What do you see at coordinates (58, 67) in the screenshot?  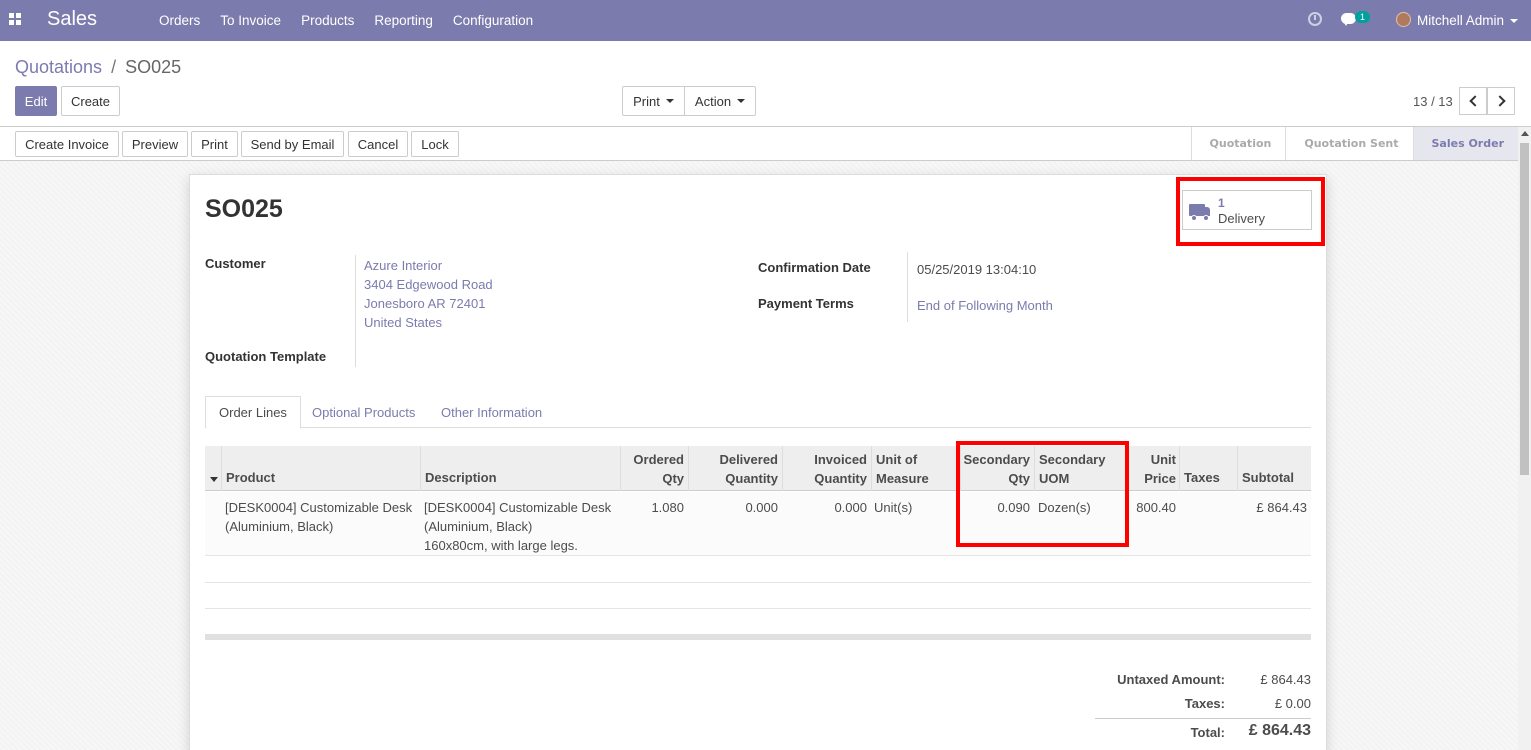 I see `breadcrumb-quotations: Quotations` at bounding box center [58, 67].